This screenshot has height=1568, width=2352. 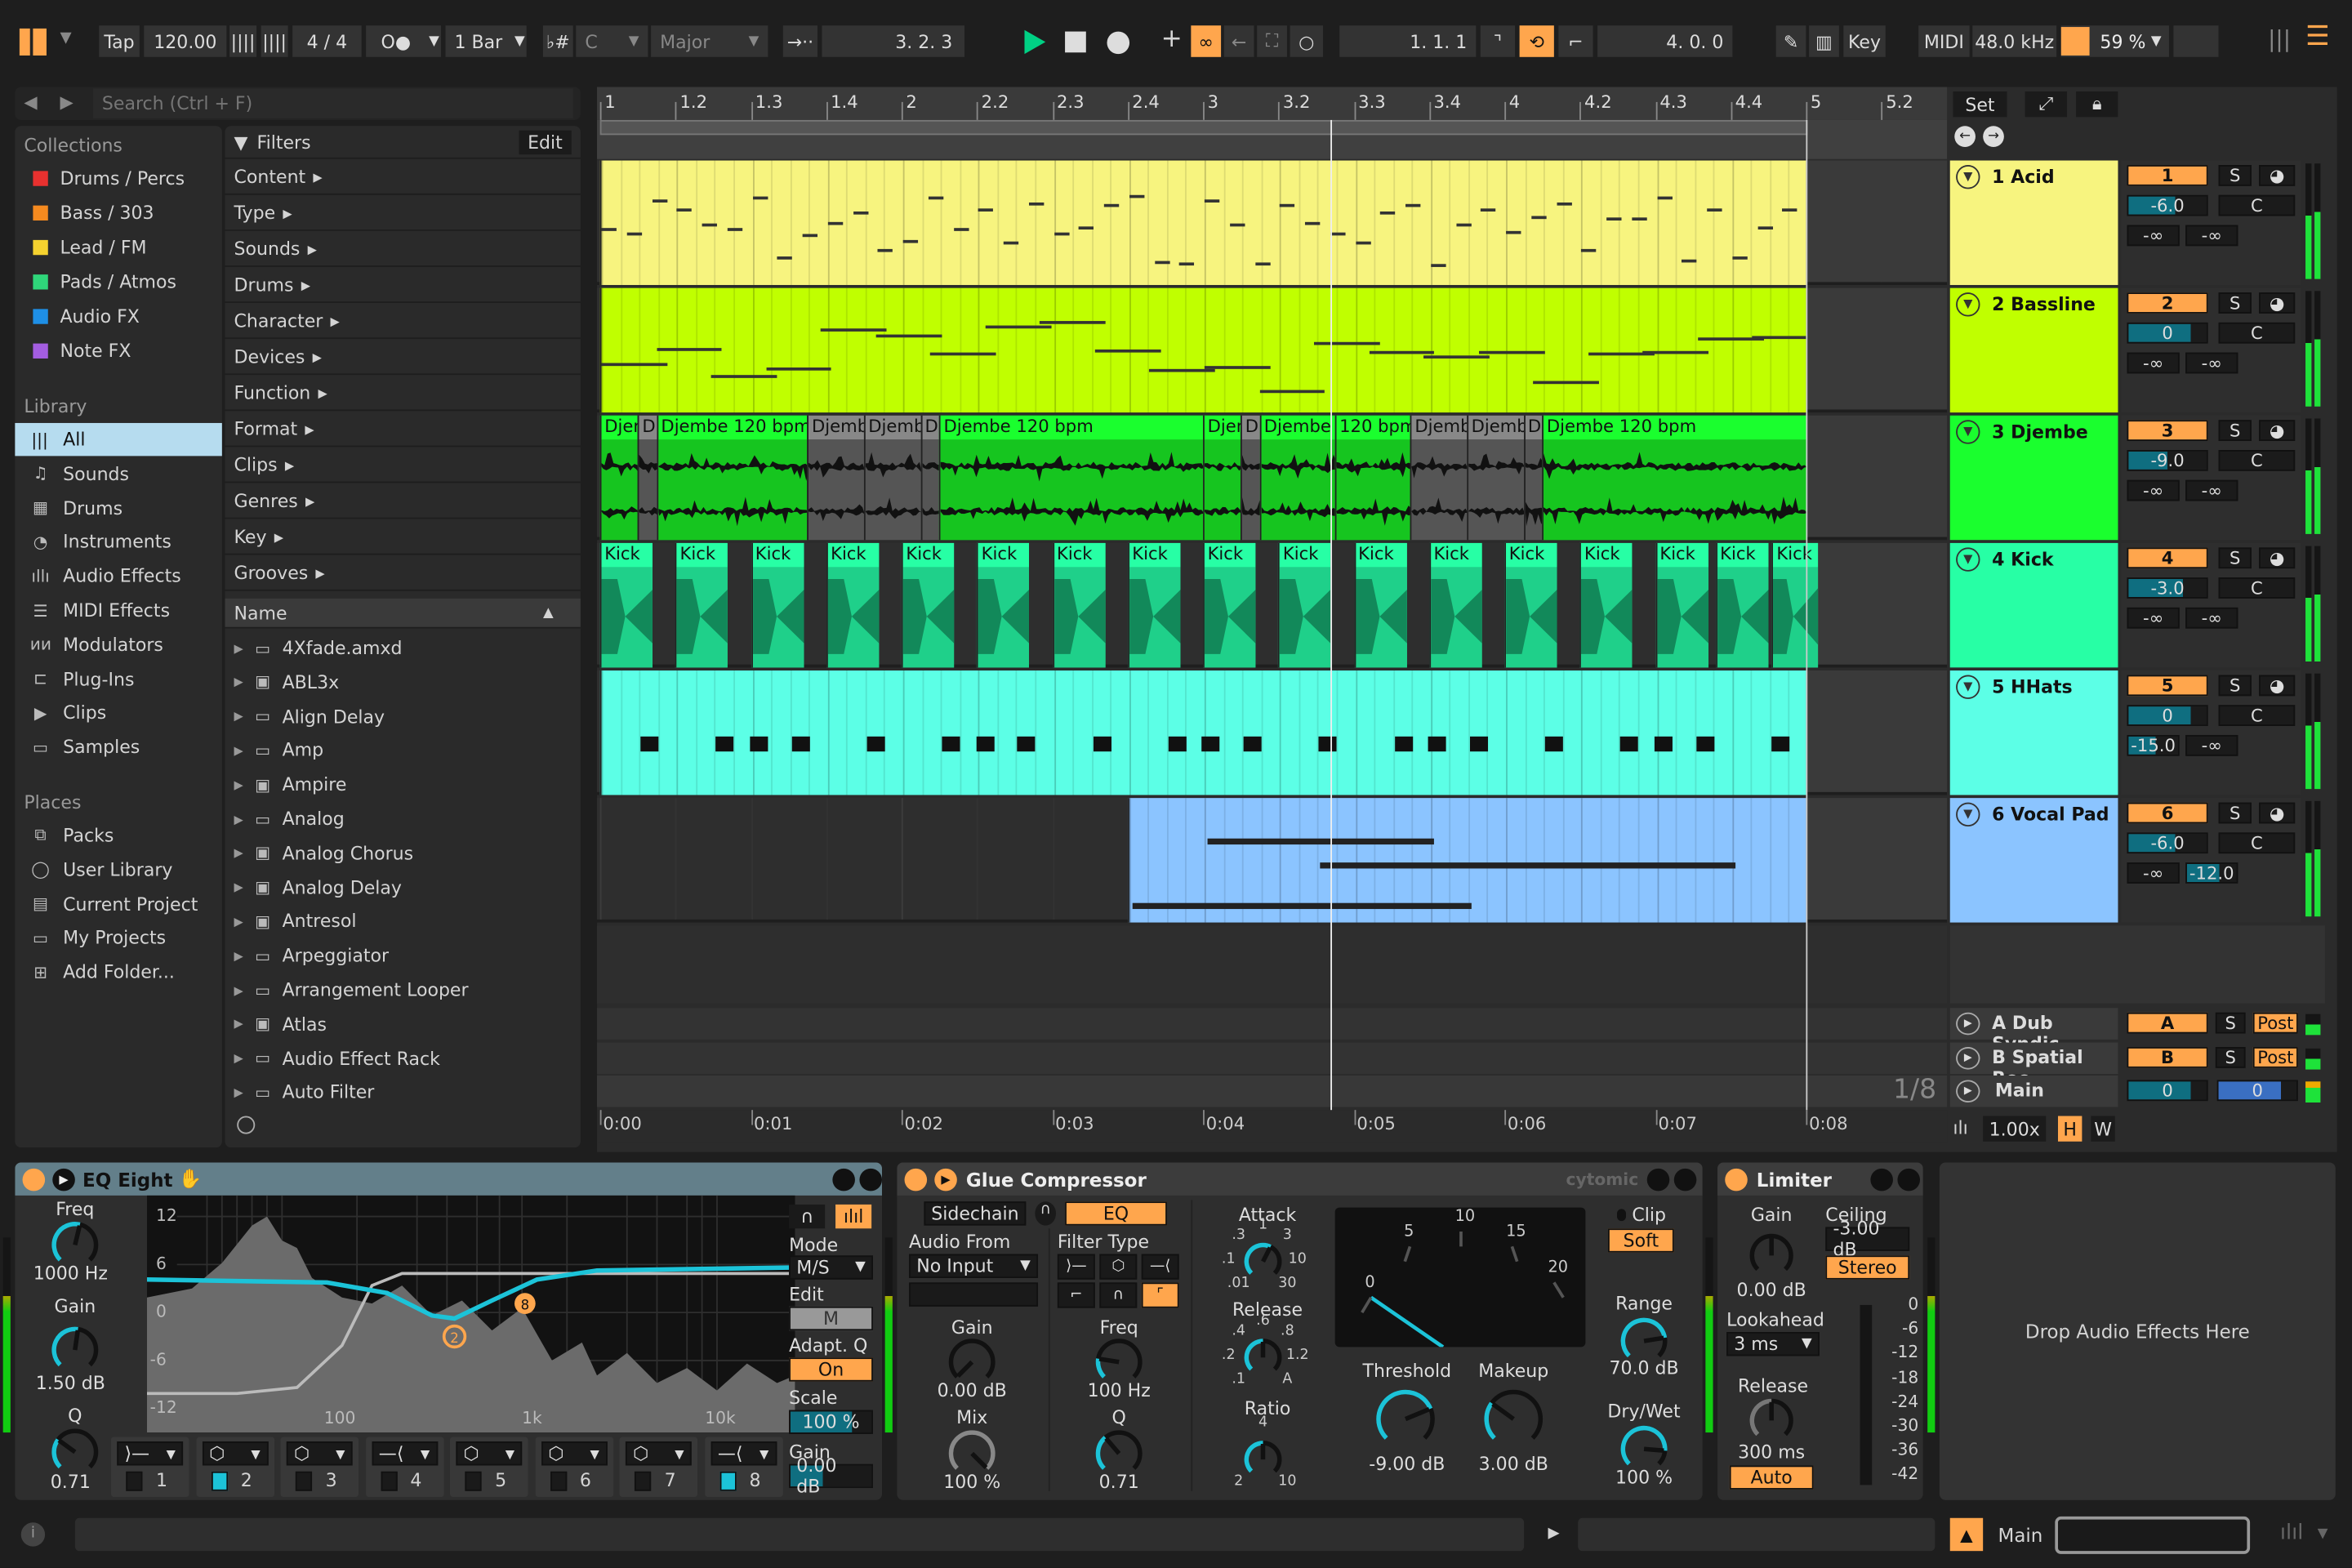 I want to click on info-icon: i, so click(x=33, y=1534).